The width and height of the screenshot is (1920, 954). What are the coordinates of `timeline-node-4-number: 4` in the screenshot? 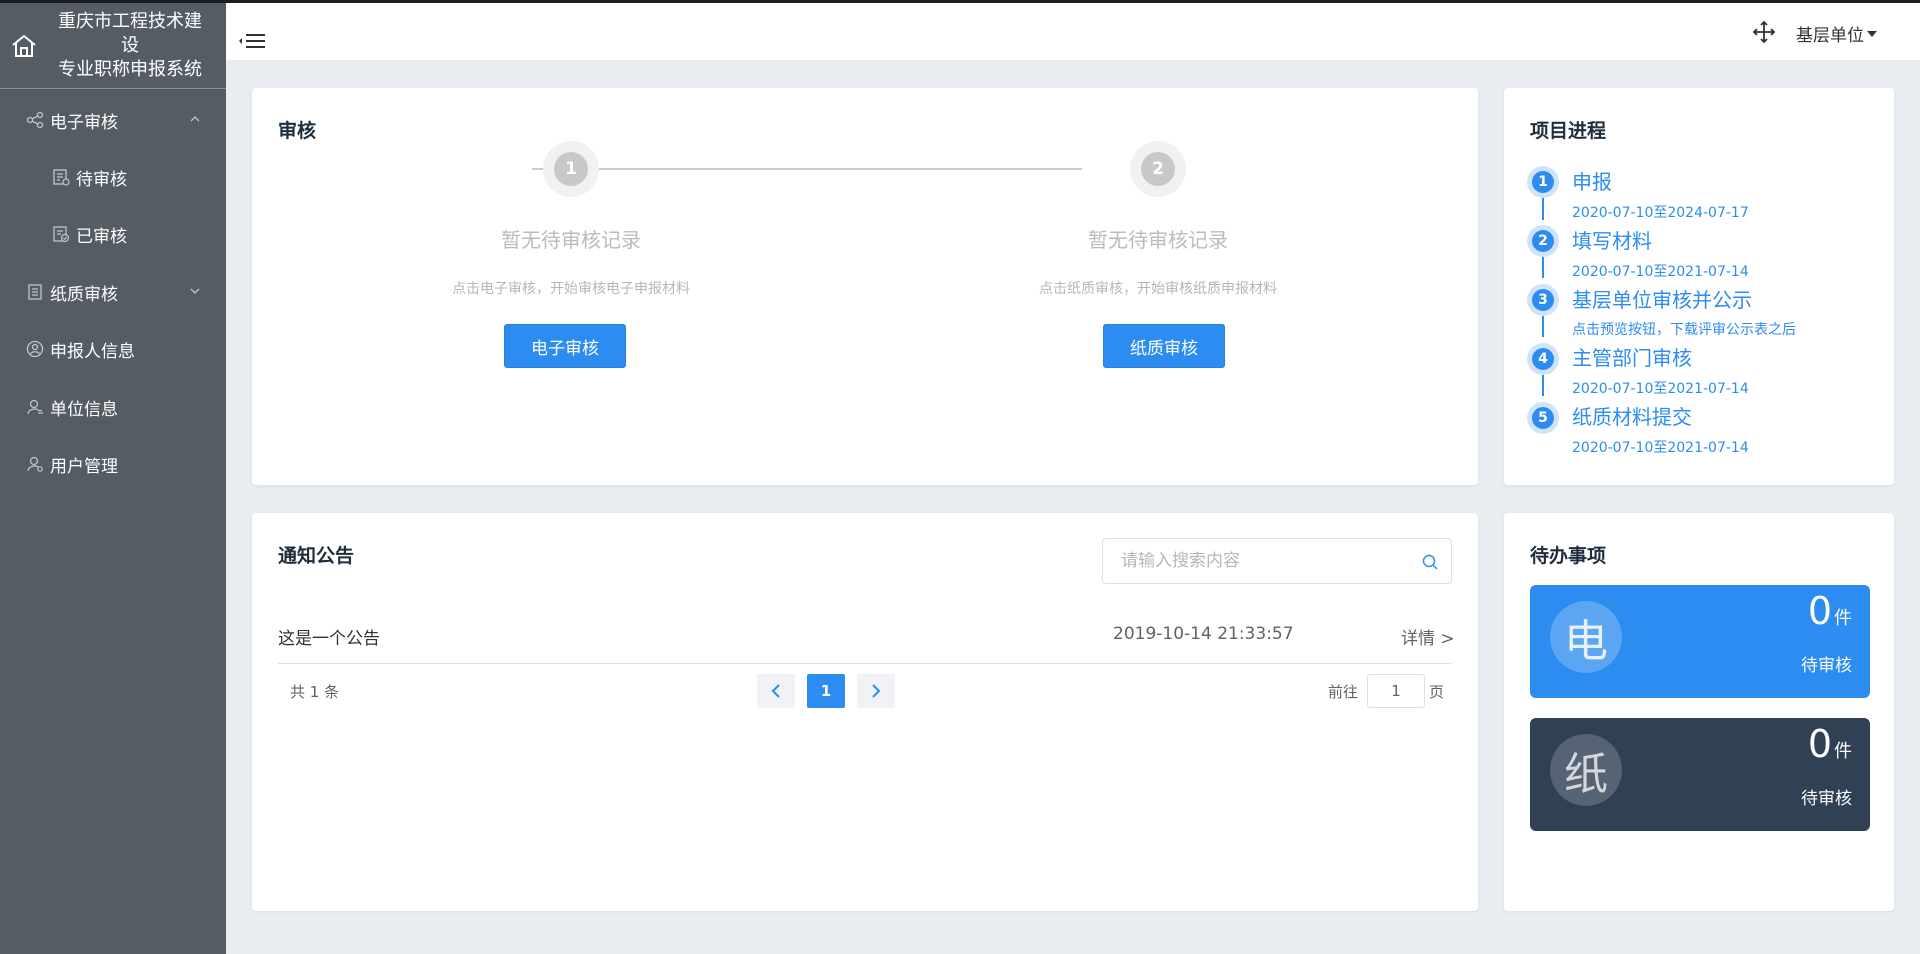 It's located at (1543, 359).